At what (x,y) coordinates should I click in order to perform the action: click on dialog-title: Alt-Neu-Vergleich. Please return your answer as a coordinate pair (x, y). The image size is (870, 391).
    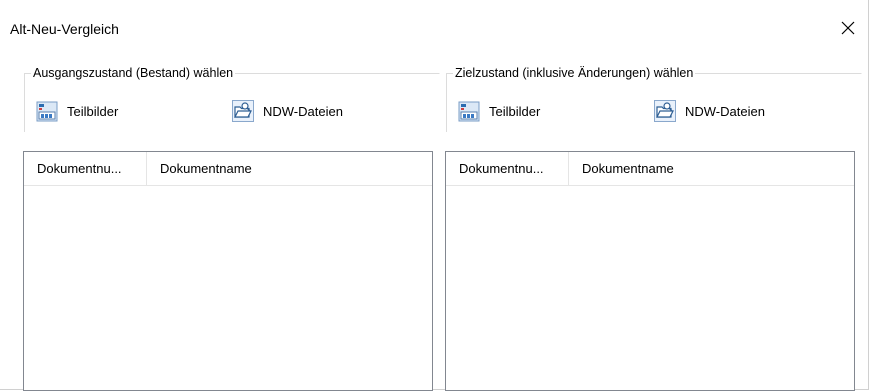
    Looking at the image, I should click on (64, 29).